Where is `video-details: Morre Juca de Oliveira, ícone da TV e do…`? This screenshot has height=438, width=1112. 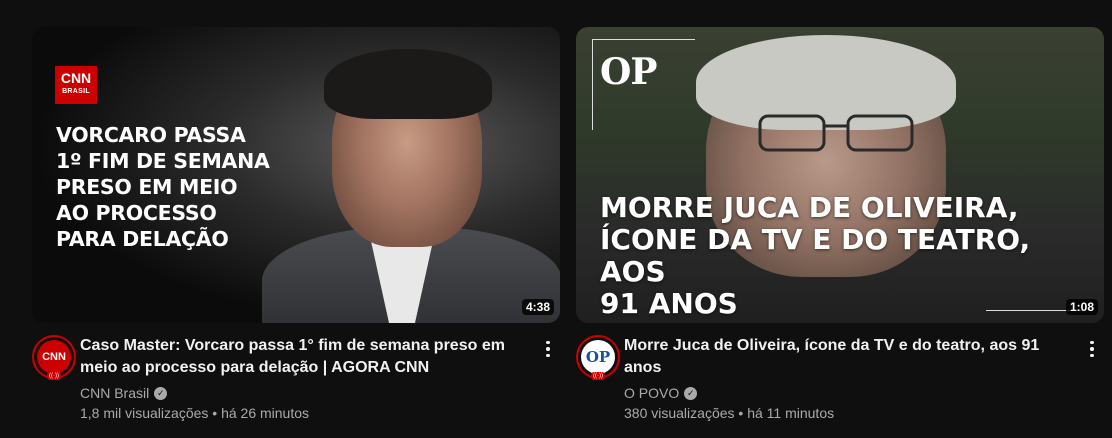 video-details: Morre Juca de Oliveira, ícone da TV e do… is located at coordinates (844, 379).